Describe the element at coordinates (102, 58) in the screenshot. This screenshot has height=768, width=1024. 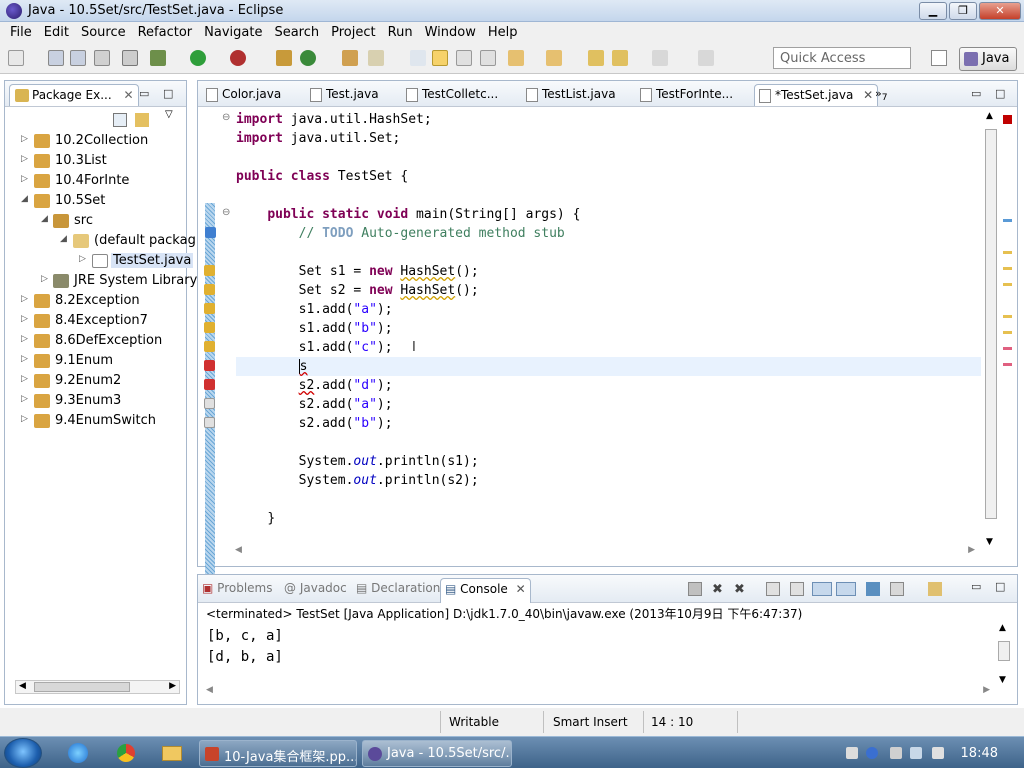
I see `print-icon` at that location.